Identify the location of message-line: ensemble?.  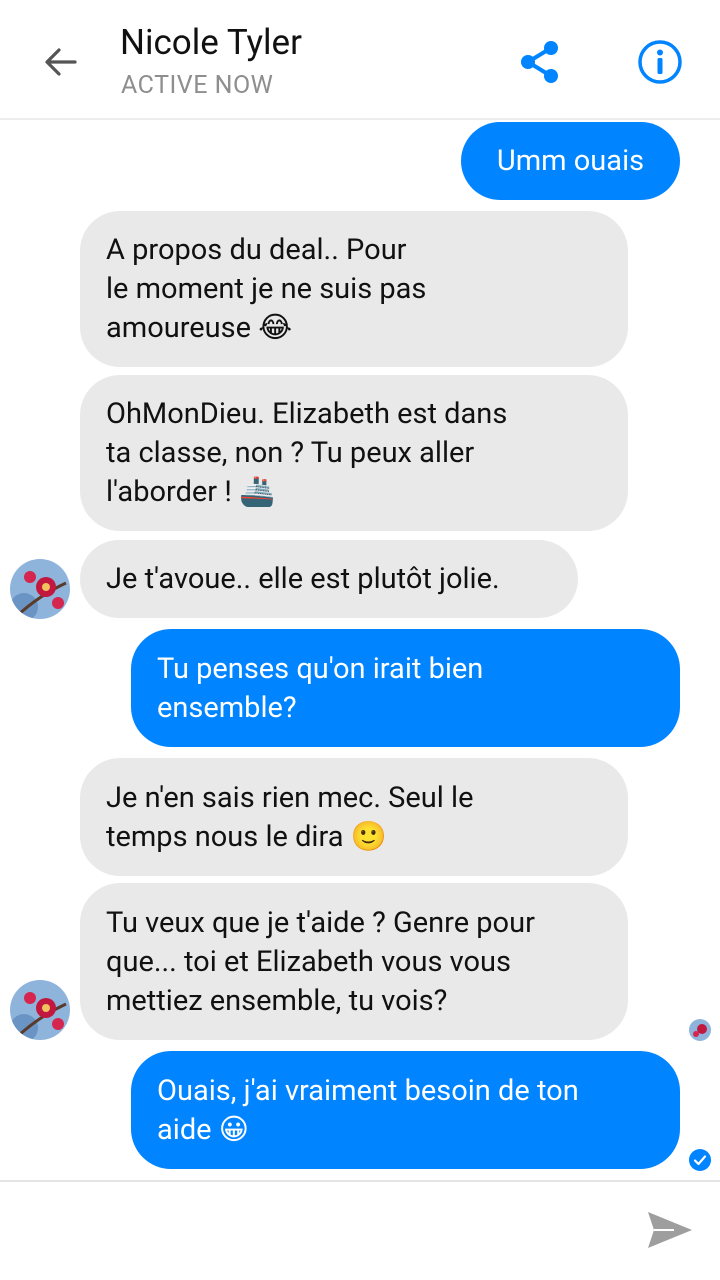
(227, 708).